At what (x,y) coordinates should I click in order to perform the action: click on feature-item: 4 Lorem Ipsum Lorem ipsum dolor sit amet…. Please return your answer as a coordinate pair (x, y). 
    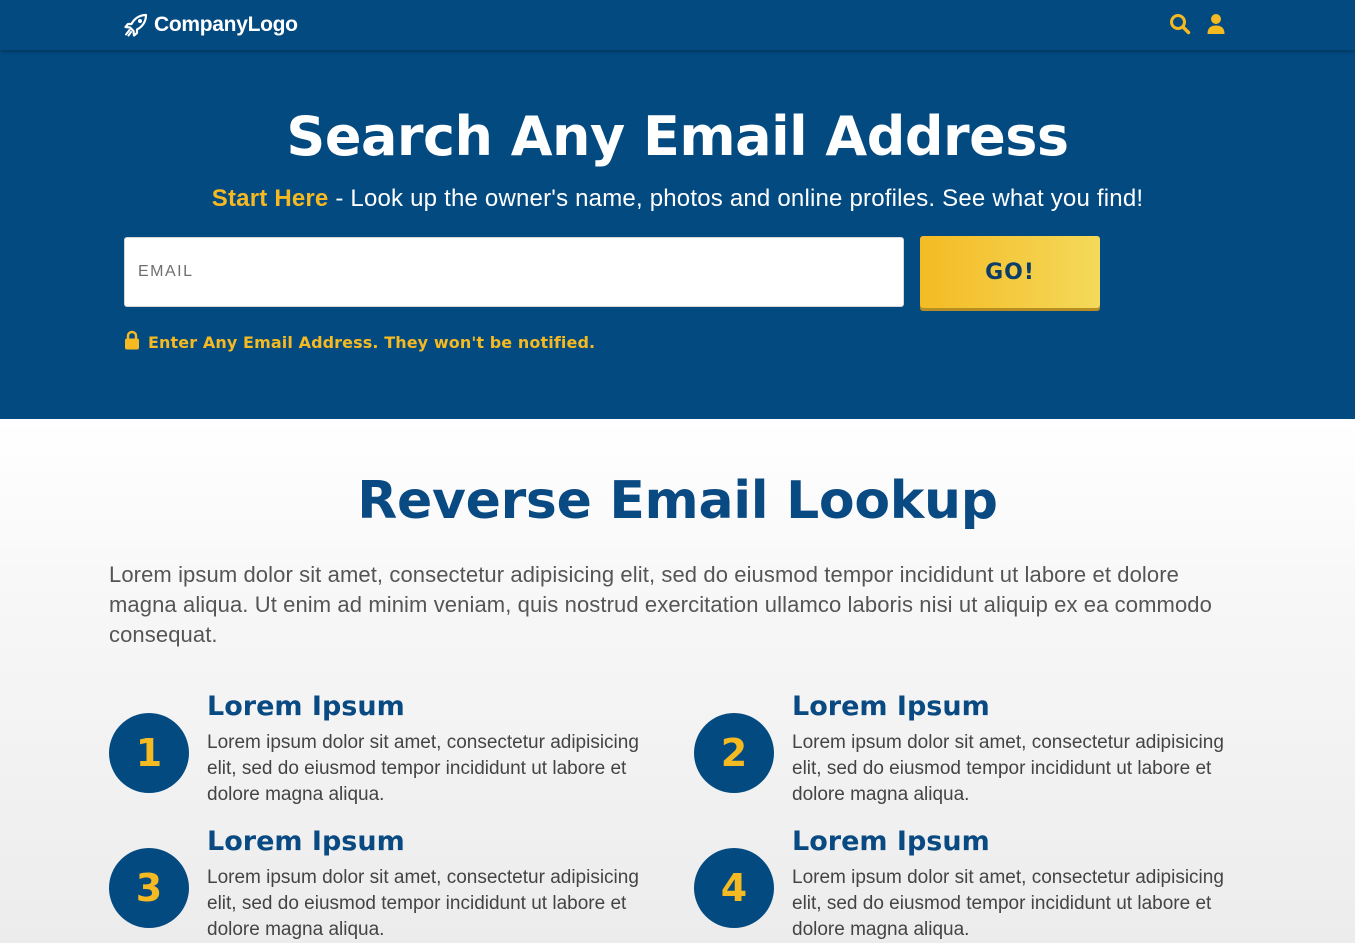
    Looking at the image, I should click on (974, 884).